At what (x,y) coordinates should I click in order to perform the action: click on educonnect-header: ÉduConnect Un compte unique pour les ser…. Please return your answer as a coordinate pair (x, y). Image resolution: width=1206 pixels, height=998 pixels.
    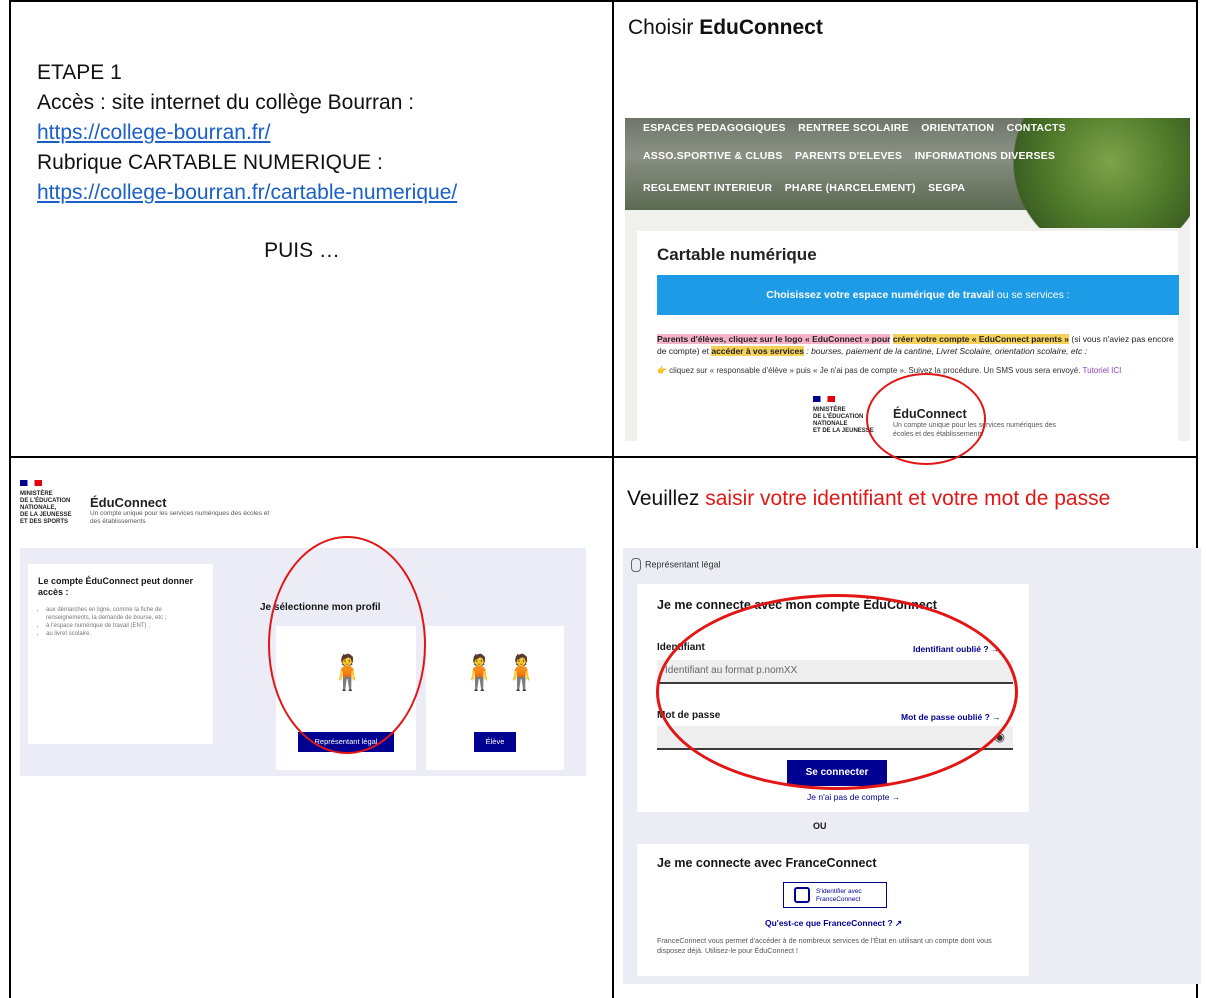
    Looking at the image, I should click on (185, 510).